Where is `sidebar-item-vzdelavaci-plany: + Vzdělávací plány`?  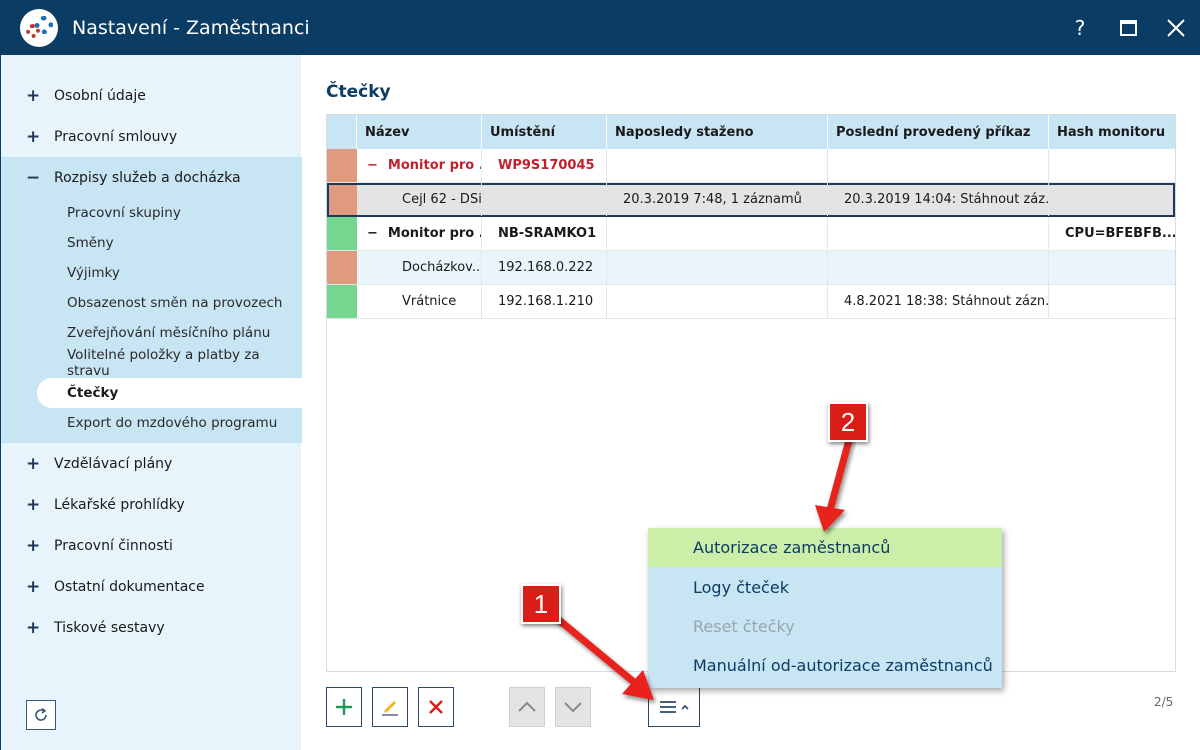 sidebar-item-vzdelavaci-plany: + Vzdělávací plány is located at coordinates (151, 464).